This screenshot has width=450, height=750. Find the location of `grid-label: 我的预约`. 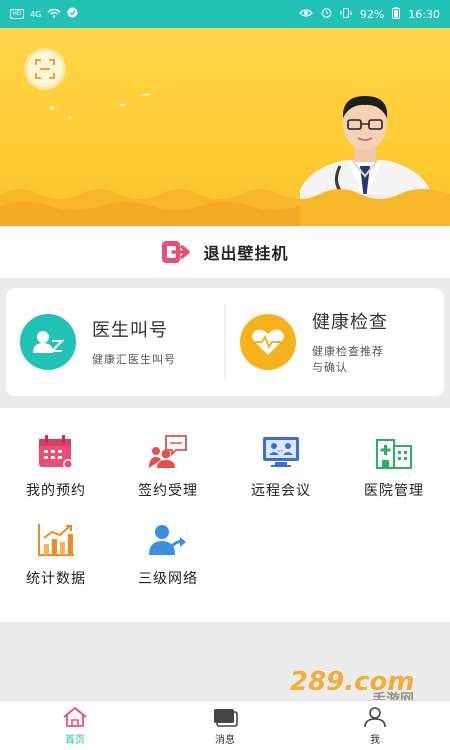

grid-label: 我的预约 is located at coordinates (56, 491).